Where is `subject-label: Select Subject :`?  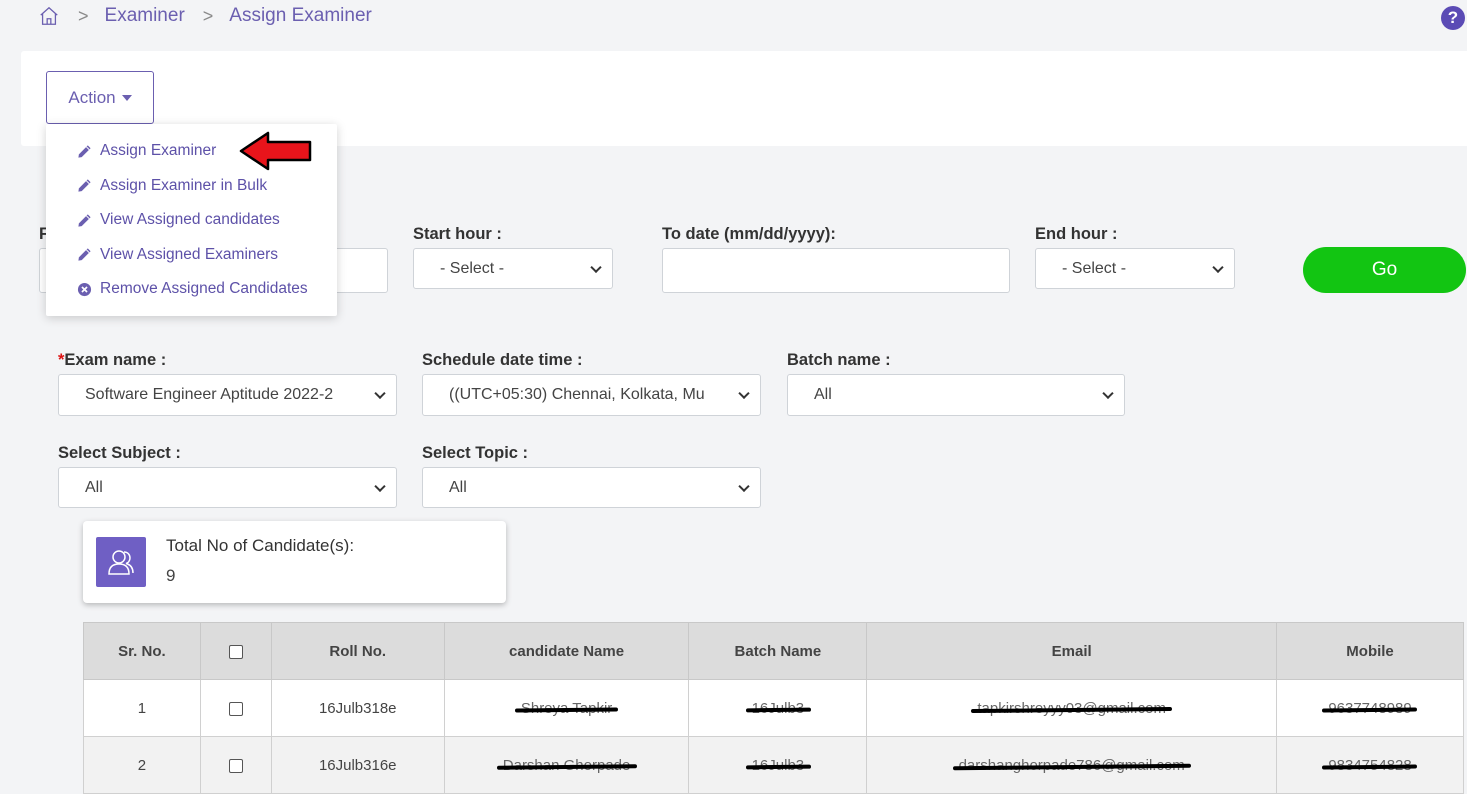
subject-label: Select Subject : is located at coordinates (119, 453).